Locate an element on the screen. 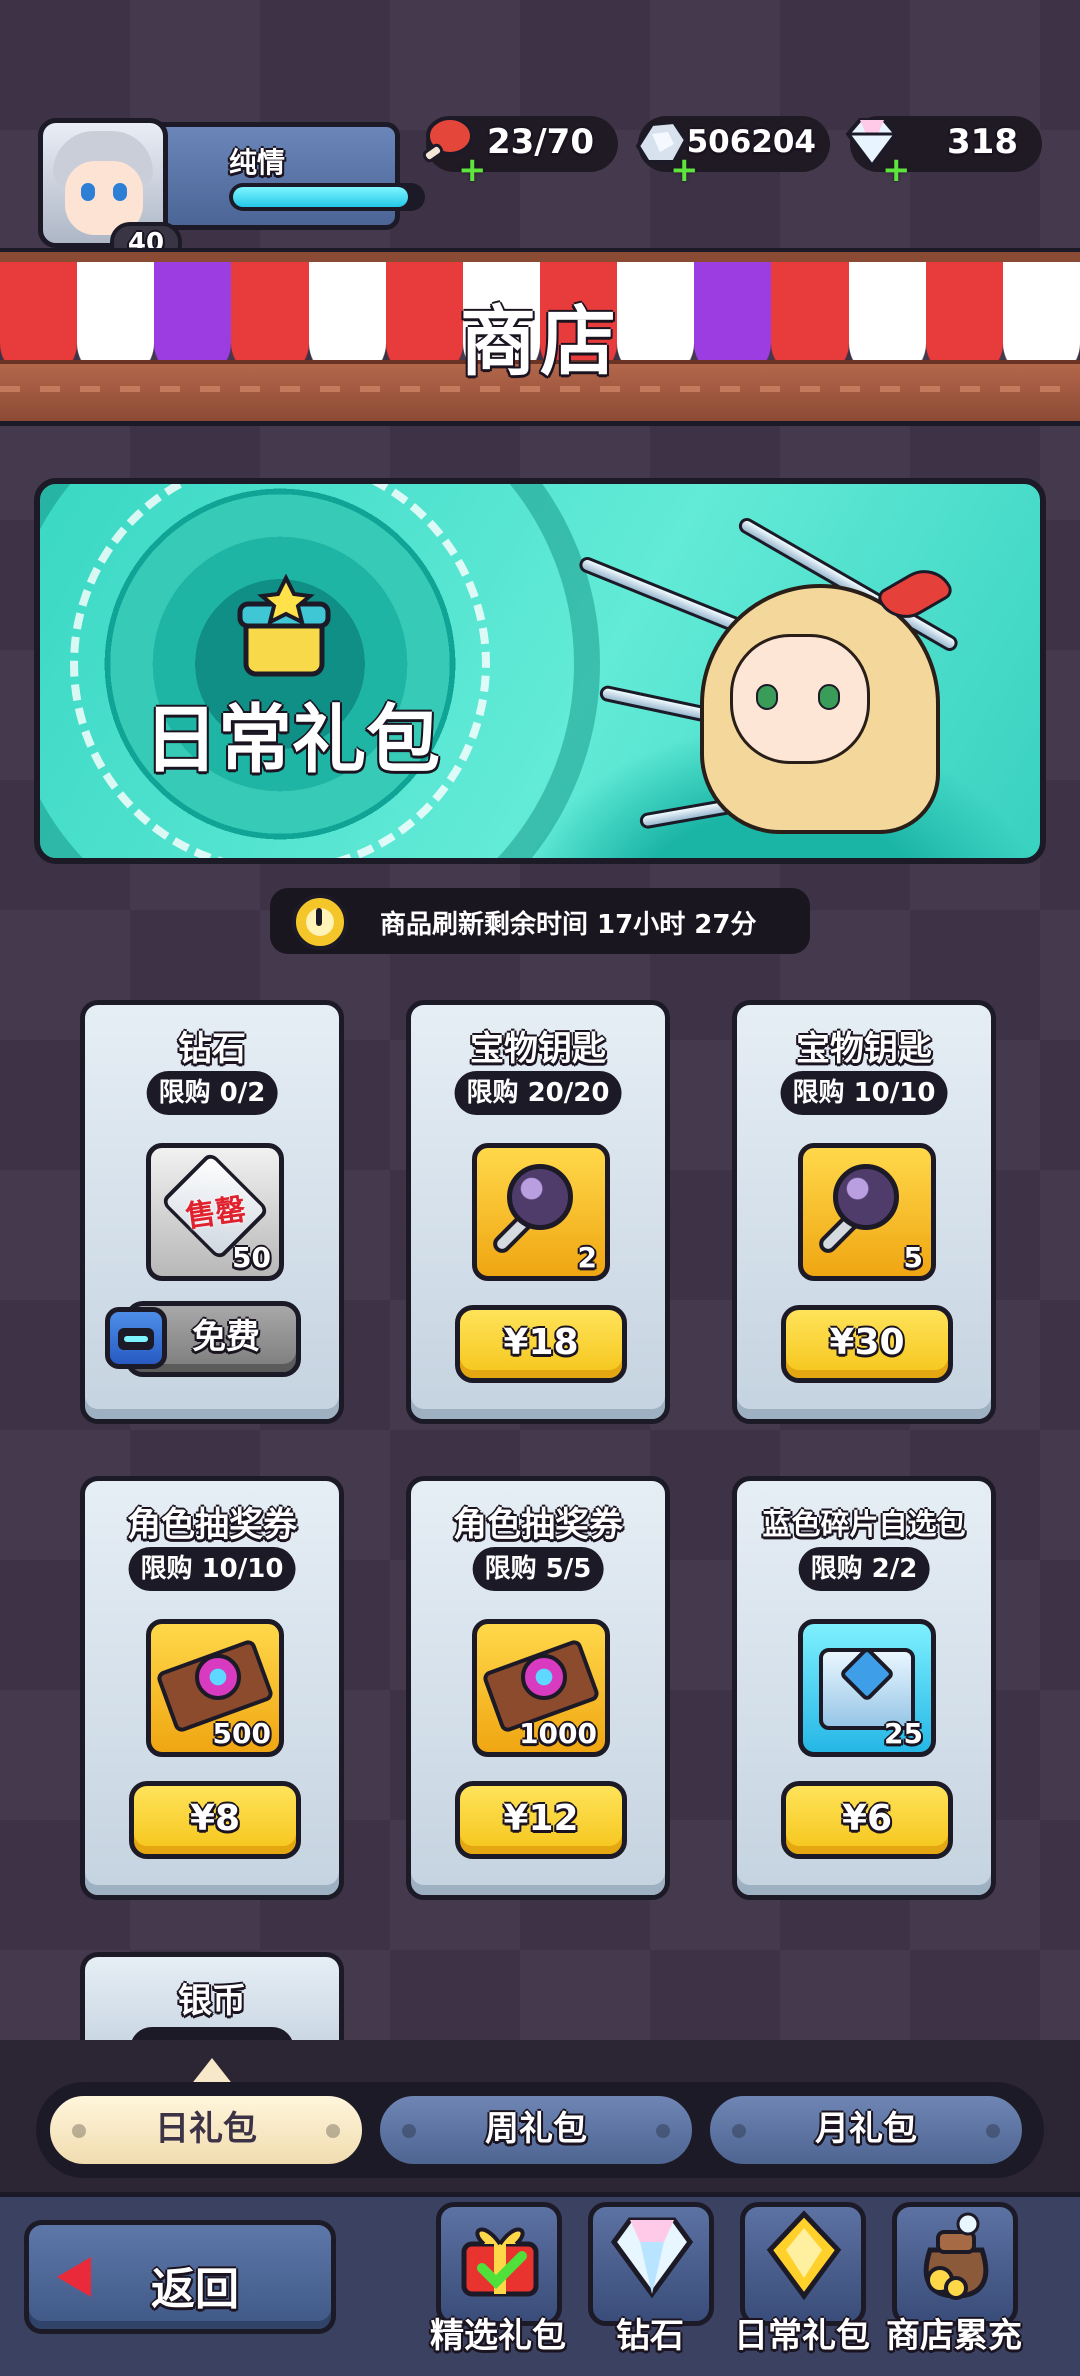 The height and width of the screenshot is (2376, 1080). silver-value: 506204 is located at coordinates (751, 142).